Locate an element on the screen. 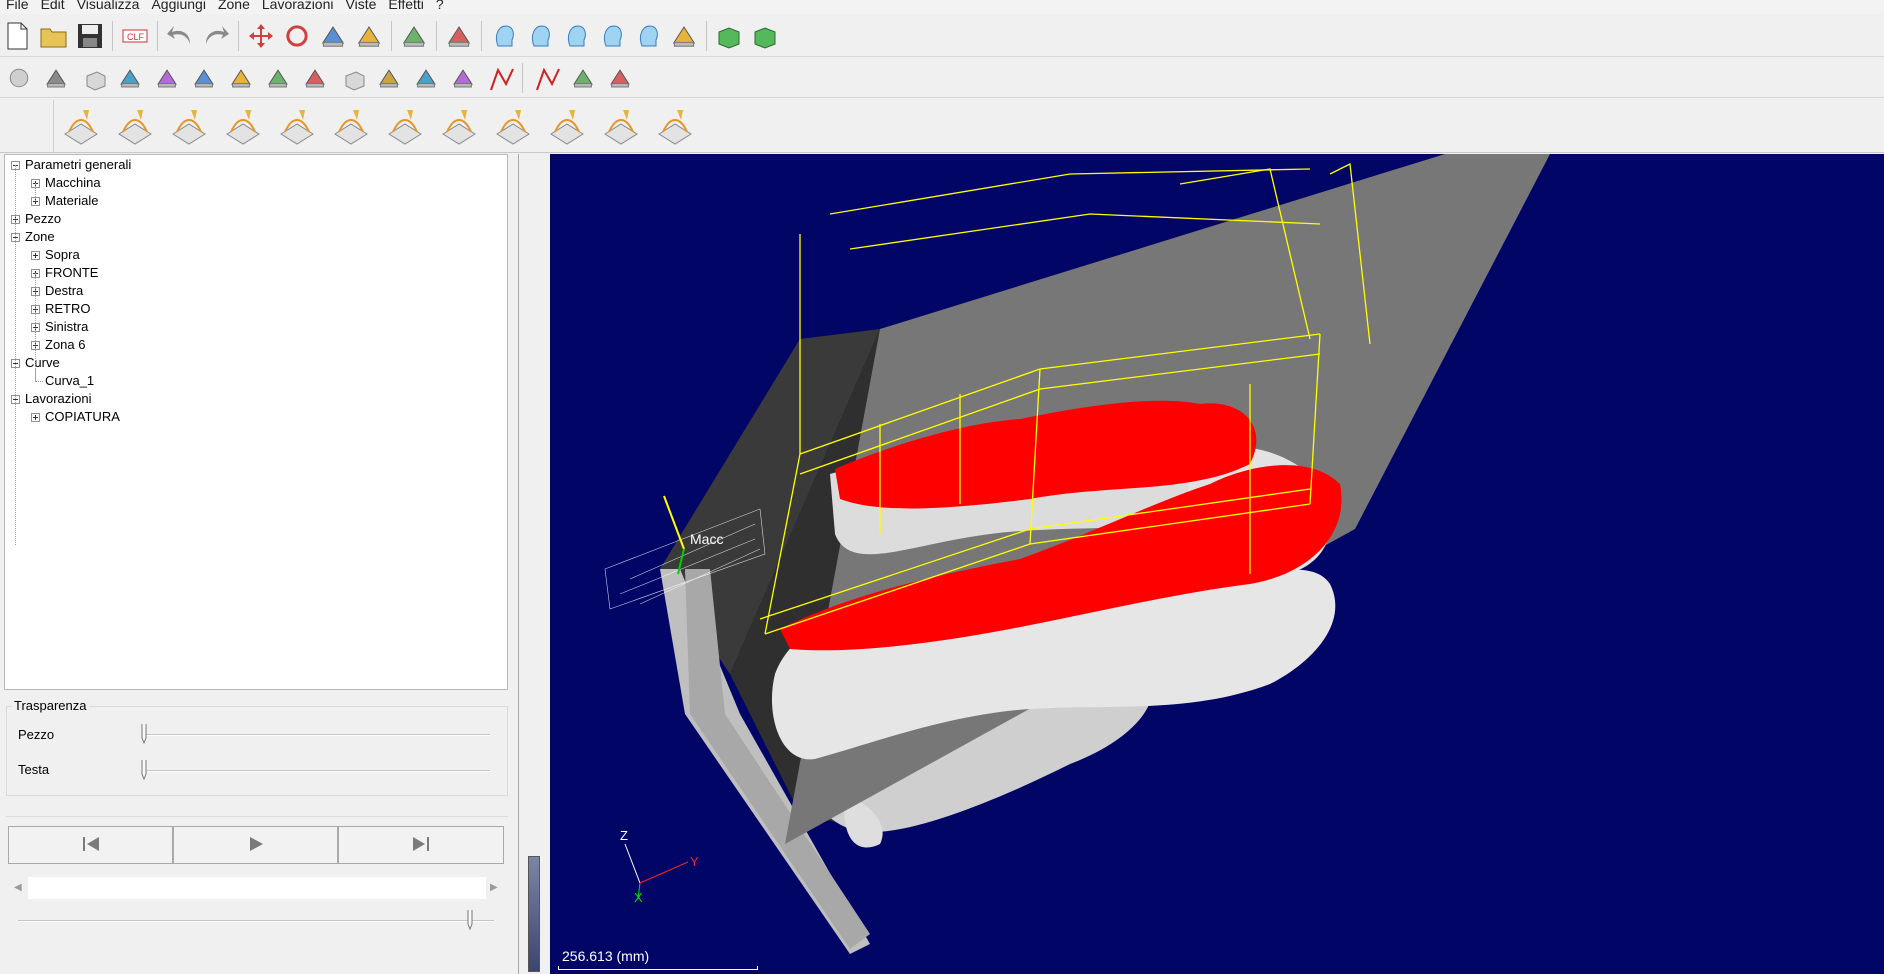 The image size is (1884, 974). flat-finish-button is located at coordinates (243, 126).